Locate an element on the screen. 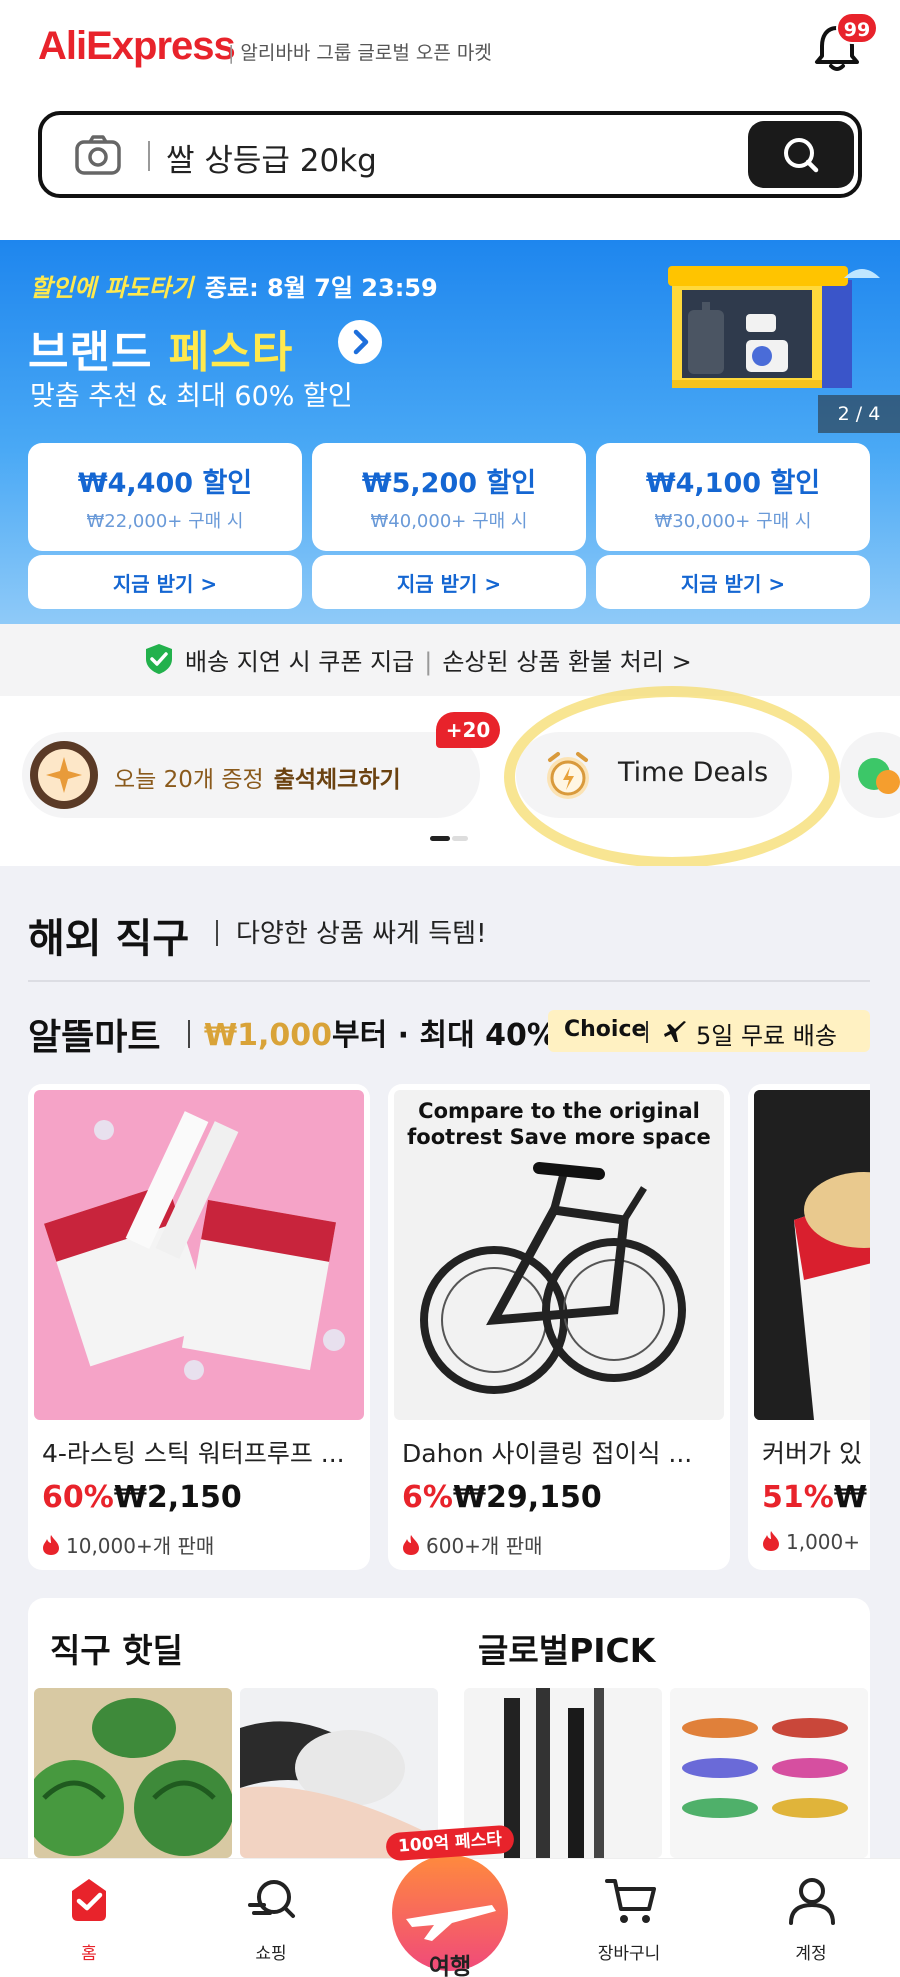 This screenshot has width=900, height=1977. guarantee-refund: 손상된 상품 환불 처리 > is located at coordinates (567, 662).